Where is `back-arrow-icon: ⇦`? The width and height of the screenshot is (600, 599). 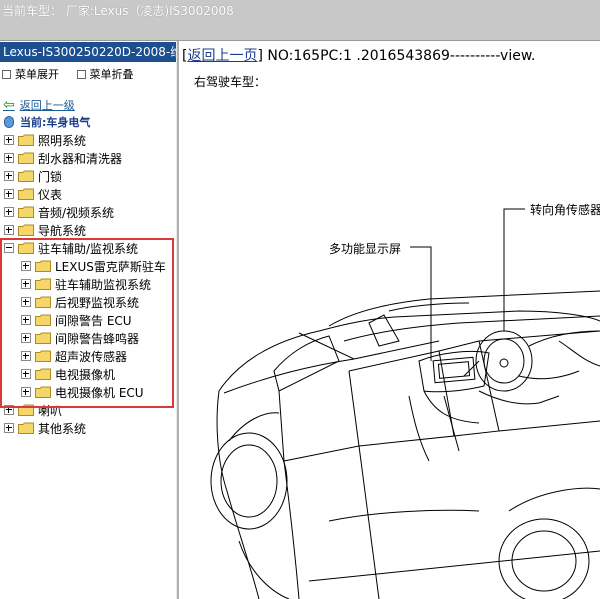 back-arrow-icon: ⇦ is located at coordinates (9, 105).